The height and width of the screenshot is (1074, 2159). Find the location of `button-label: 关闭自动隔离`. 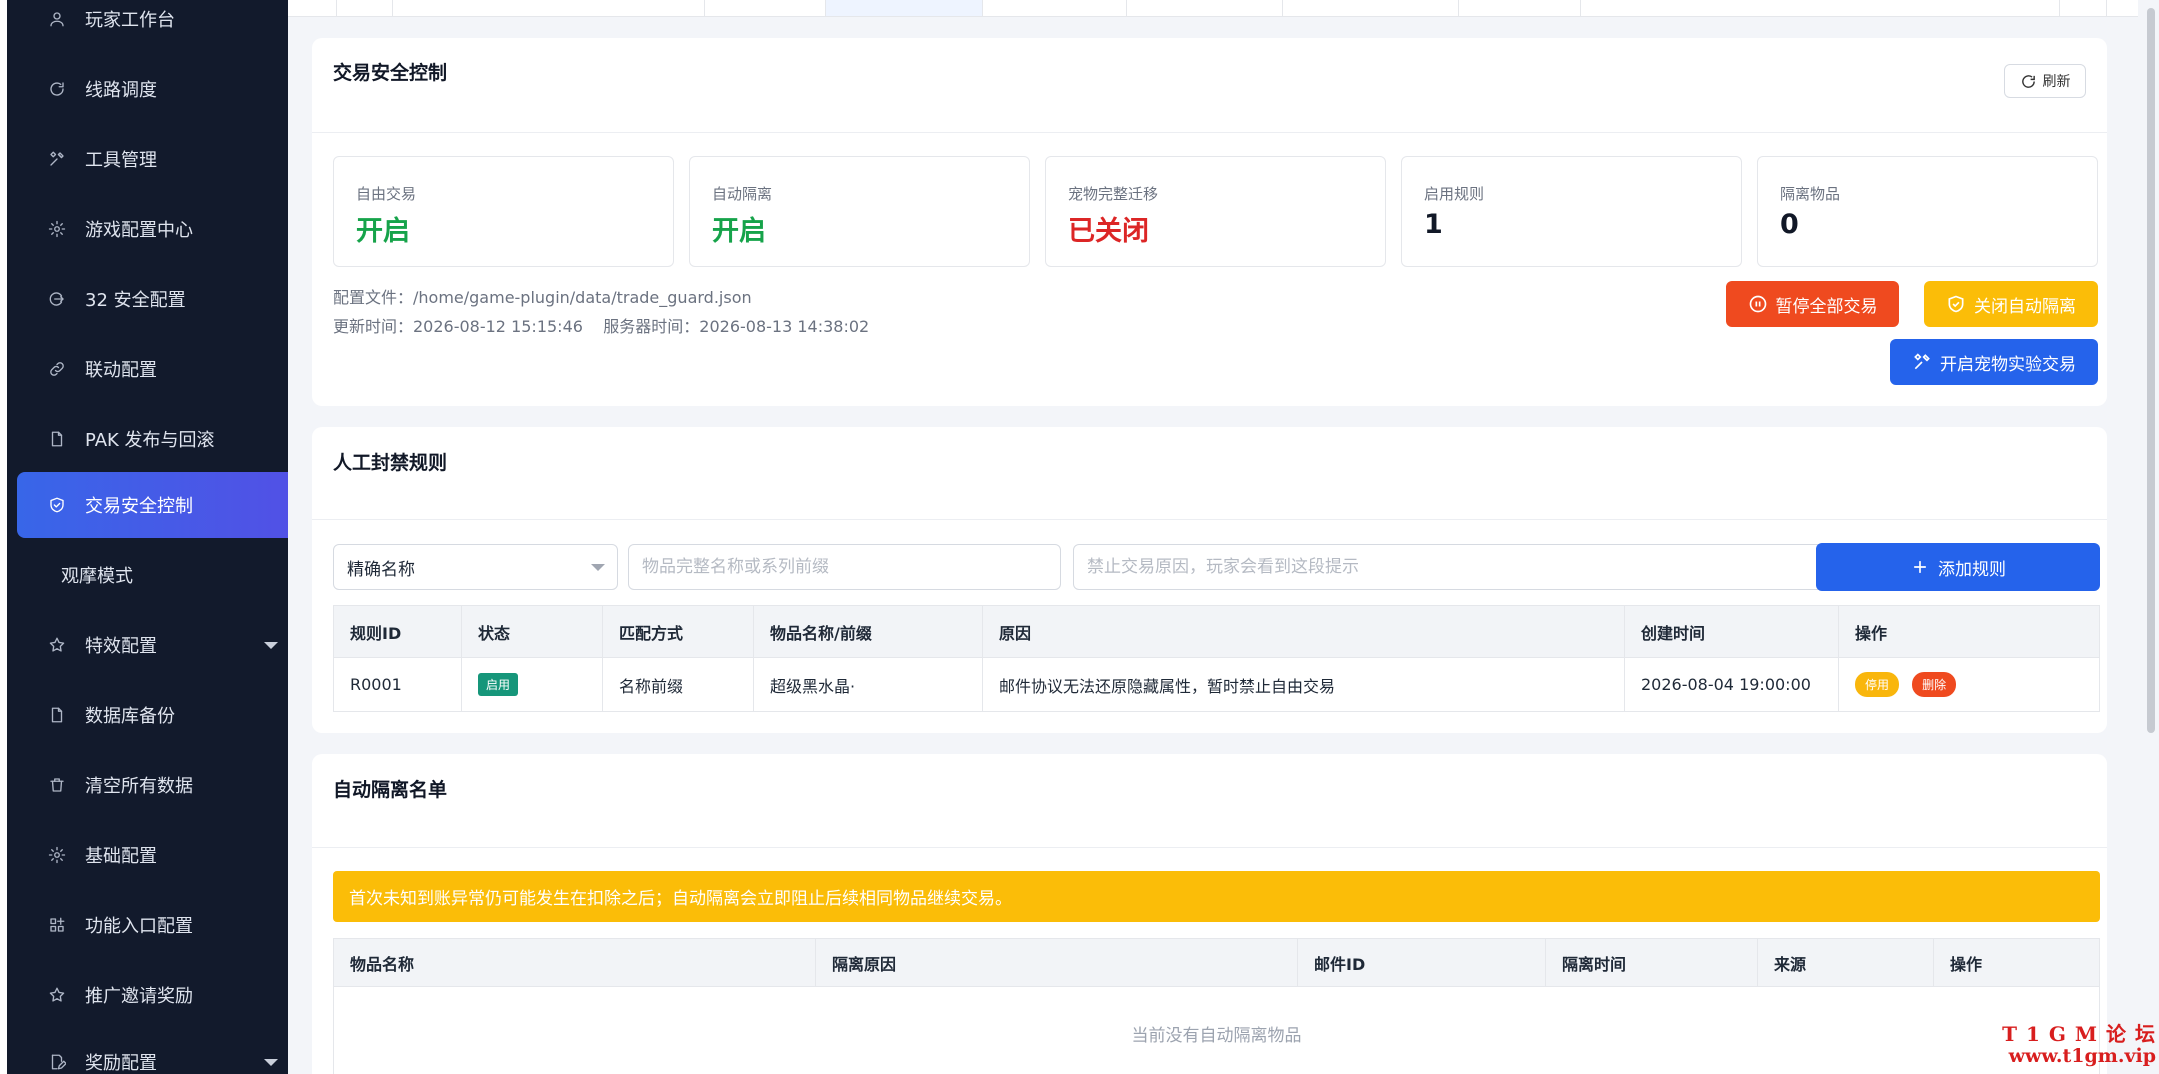

button-label: 关闭自动隔离 is located at coordinates (2025, 306).